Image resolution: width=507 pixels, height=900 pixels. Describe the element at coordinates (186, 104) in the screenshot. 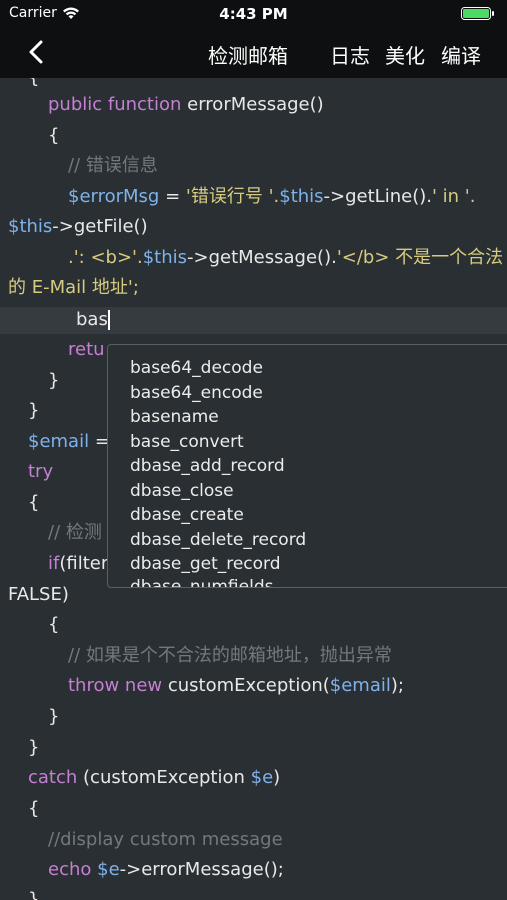

I see `code-line: public function errorMessage()` at that location.